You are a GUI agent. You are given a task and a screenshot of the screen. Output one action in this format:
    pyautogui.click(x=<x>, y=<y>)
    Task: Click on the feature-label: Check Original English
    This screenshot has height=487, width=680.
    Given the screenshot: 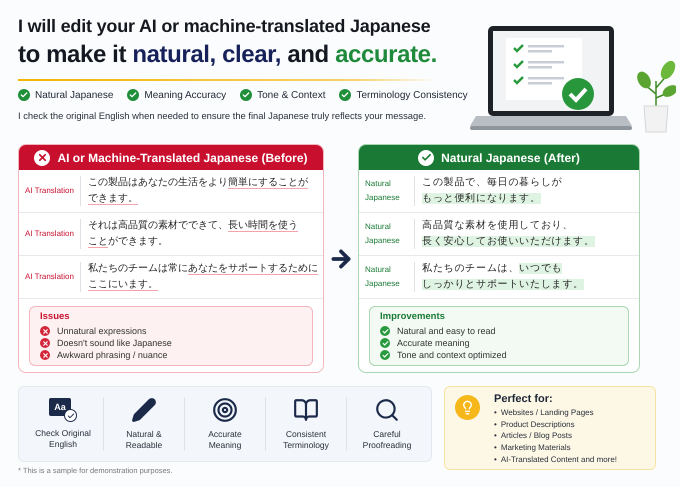 What is the action you would take?
    pyautogui.click(x=63, y=439)
    